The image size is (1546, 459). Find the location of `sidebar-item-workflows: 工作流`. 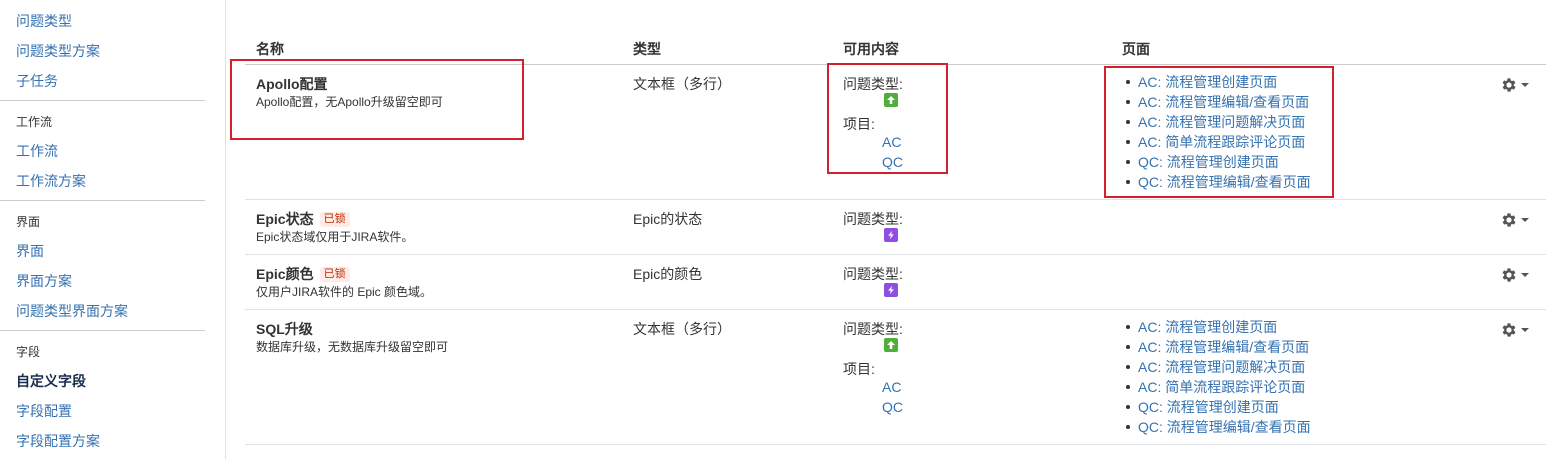

sidebar-item-workflows: 工作流 is located at coordinates (37, 151).